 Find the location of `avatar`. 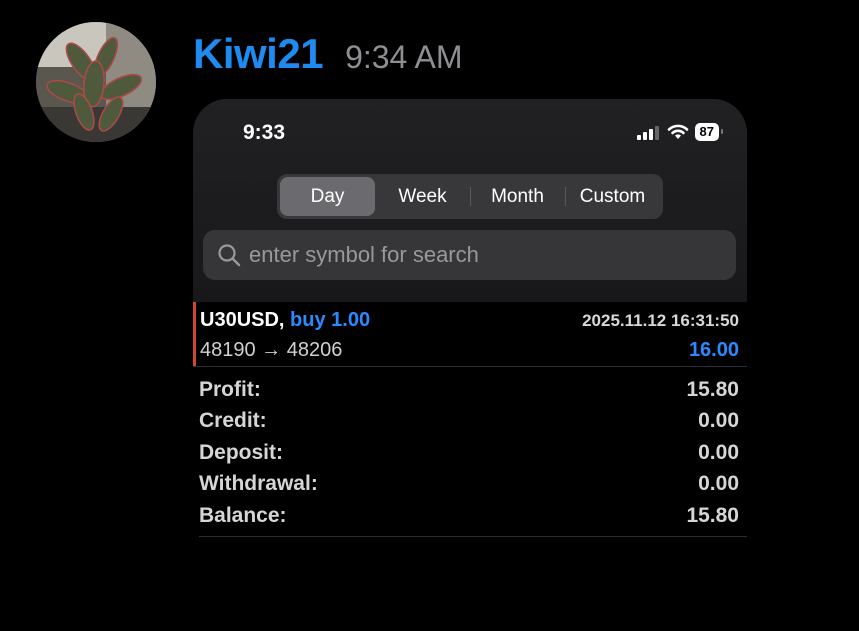

avatar is located at coordinates (96, 82).